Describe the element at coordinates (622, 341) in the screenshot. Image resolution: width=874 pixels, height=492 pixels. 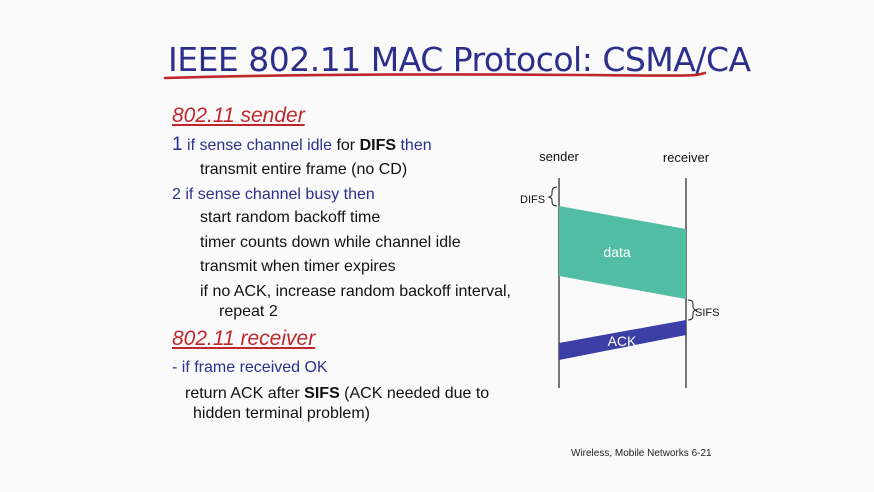
I see `ack-label: ACK` at that location.